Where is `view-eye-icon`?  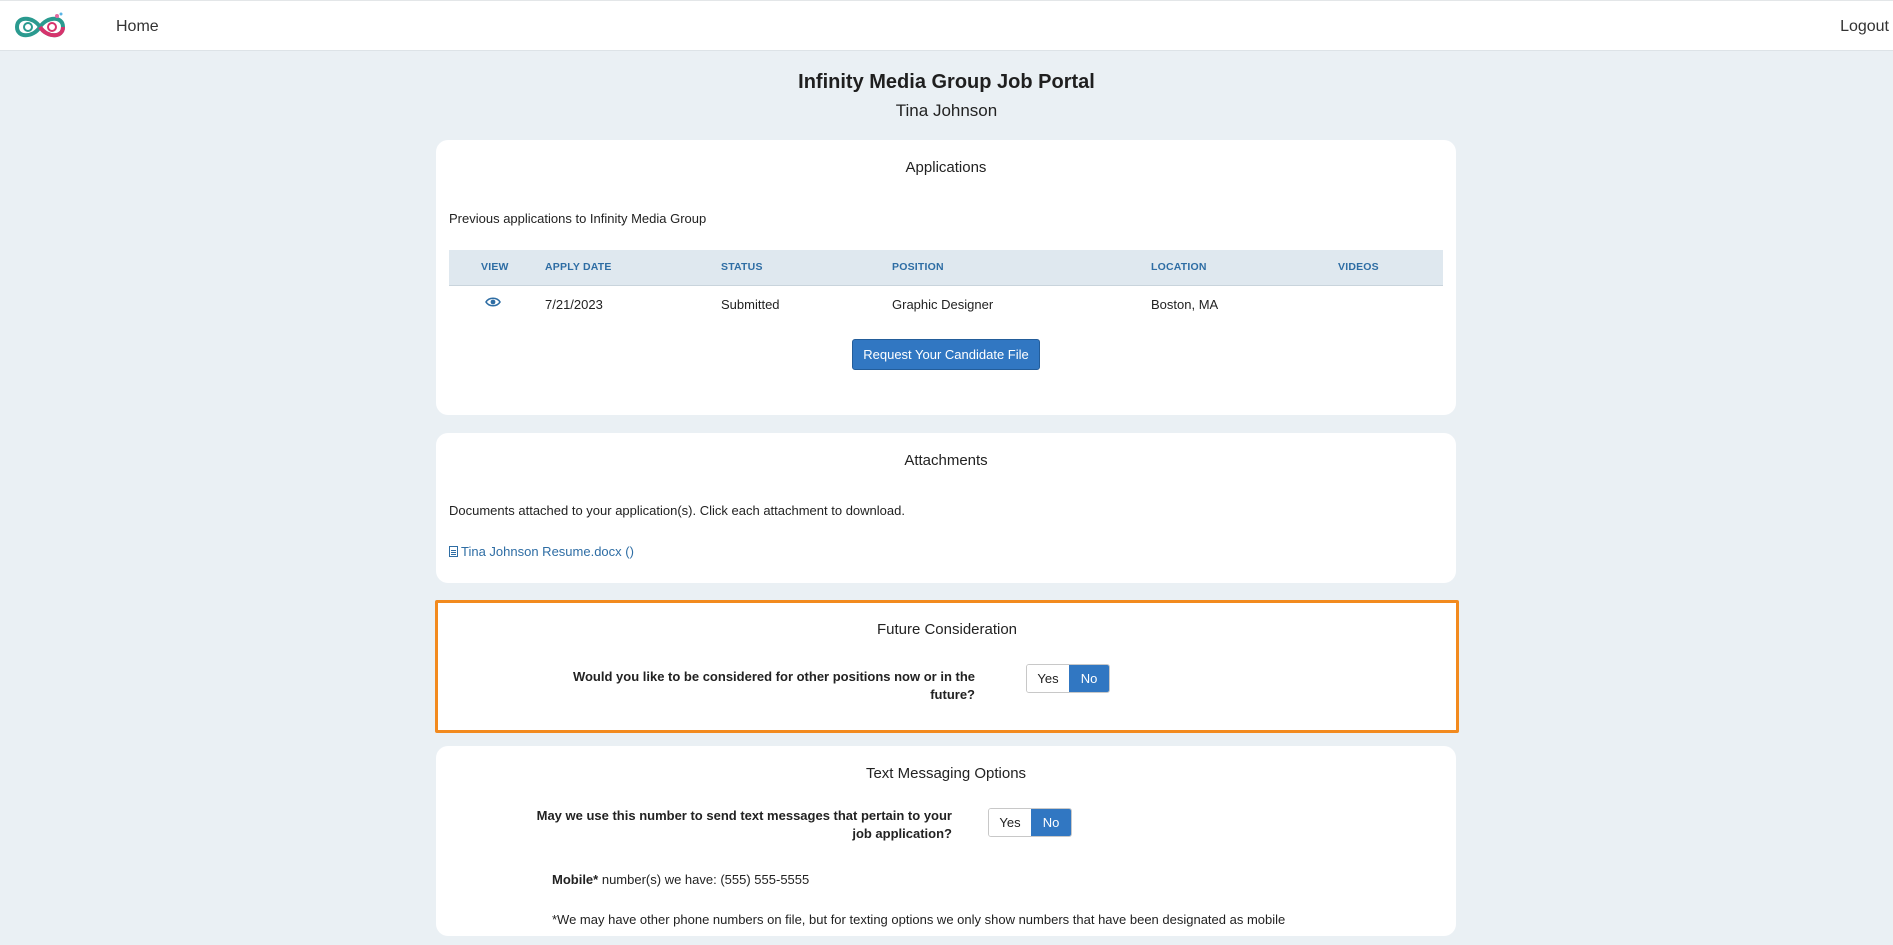 view-eye-icon is located at coordinates (493, 302).